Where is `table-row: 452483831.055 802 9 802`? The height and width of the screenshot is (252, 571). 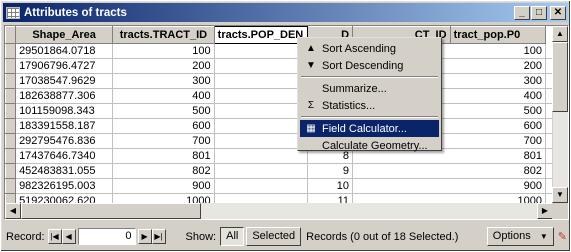
table-row: 452483831.055 802 9 802 is located at coordinates (279, 171).